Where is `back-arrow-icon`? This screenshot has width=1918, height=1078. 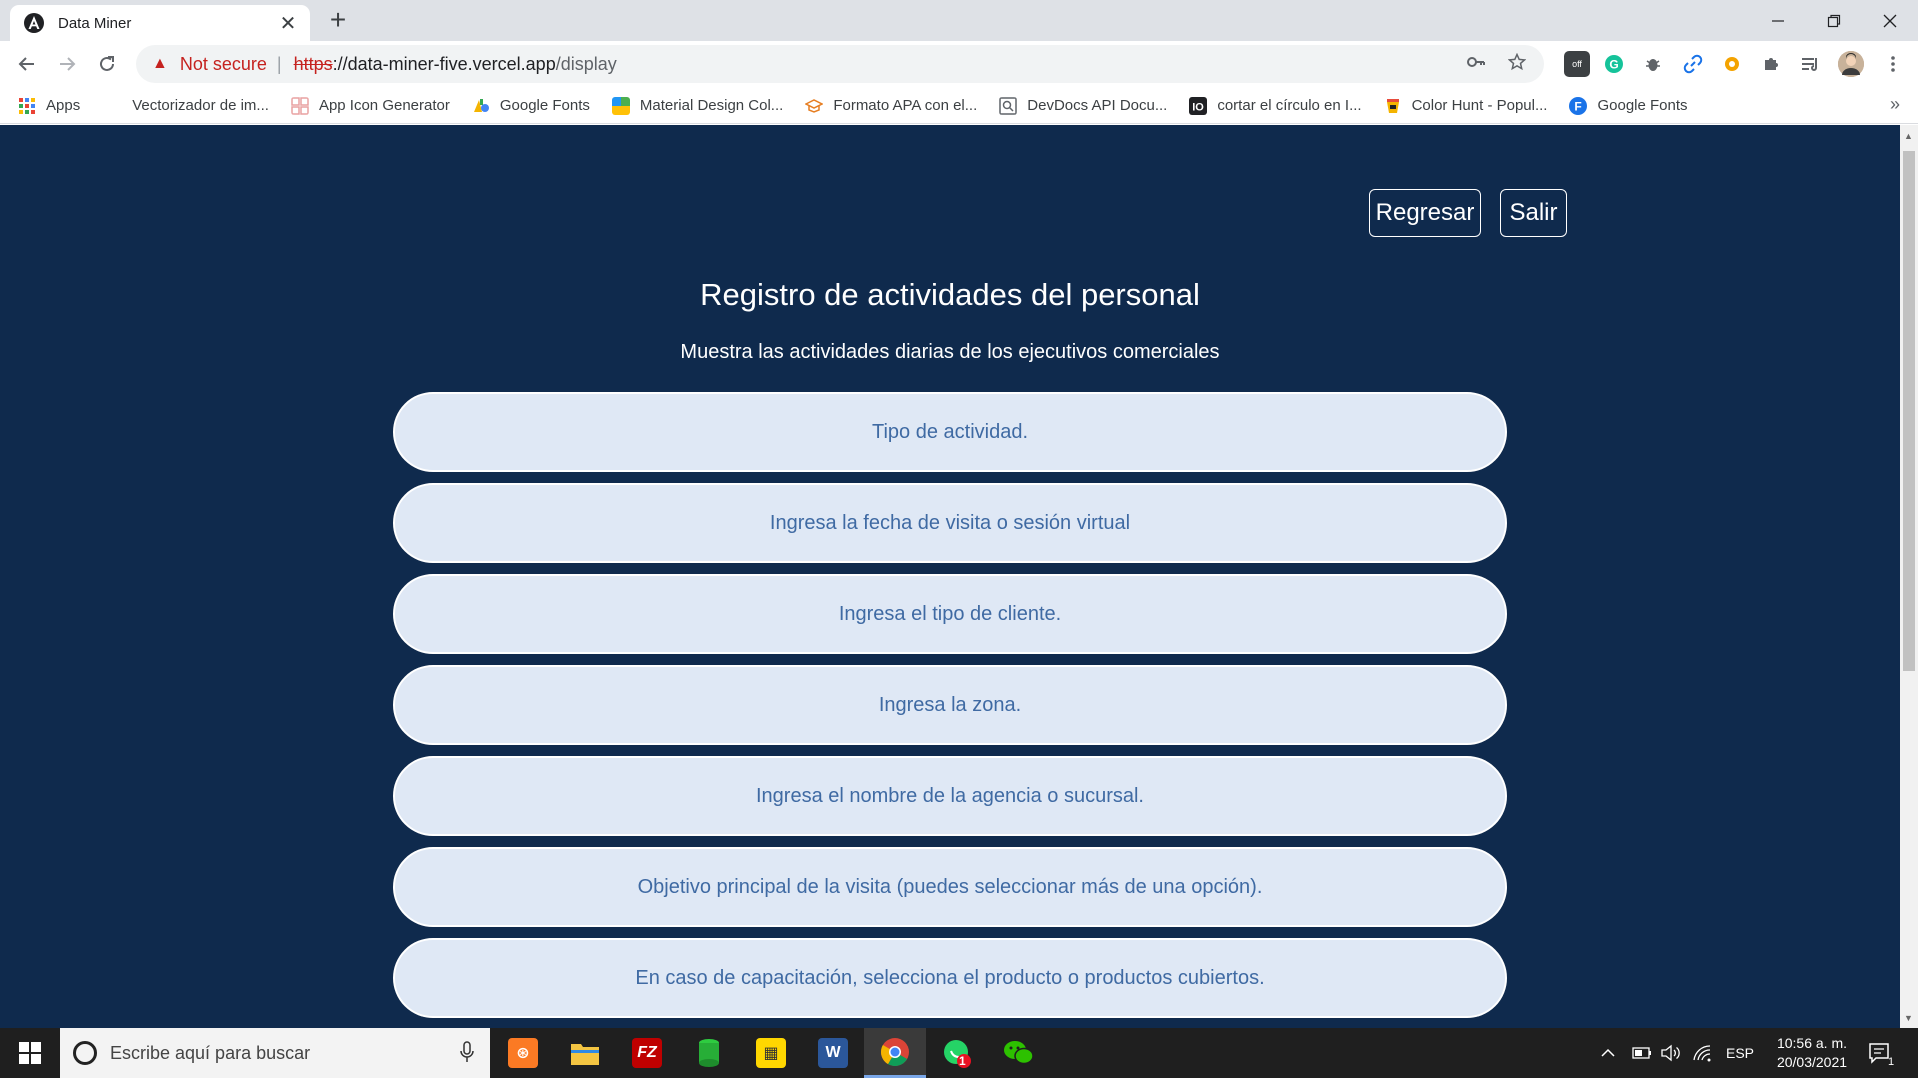
back-arrow-icon is located at coordinates (27, 64).